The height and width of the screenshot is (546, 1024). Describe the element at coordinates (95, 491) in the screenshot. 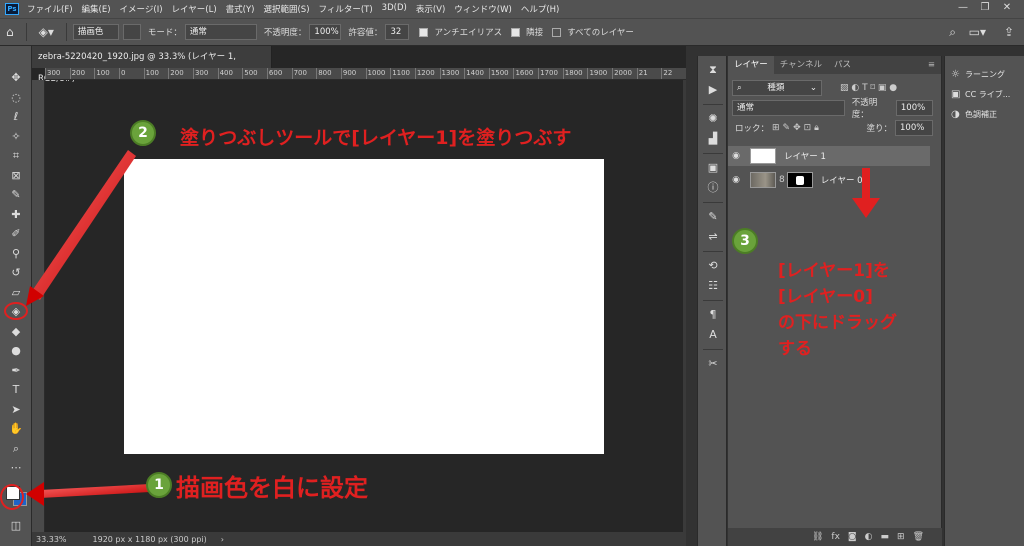

I see `arrow-to-foreground-color` at that location.